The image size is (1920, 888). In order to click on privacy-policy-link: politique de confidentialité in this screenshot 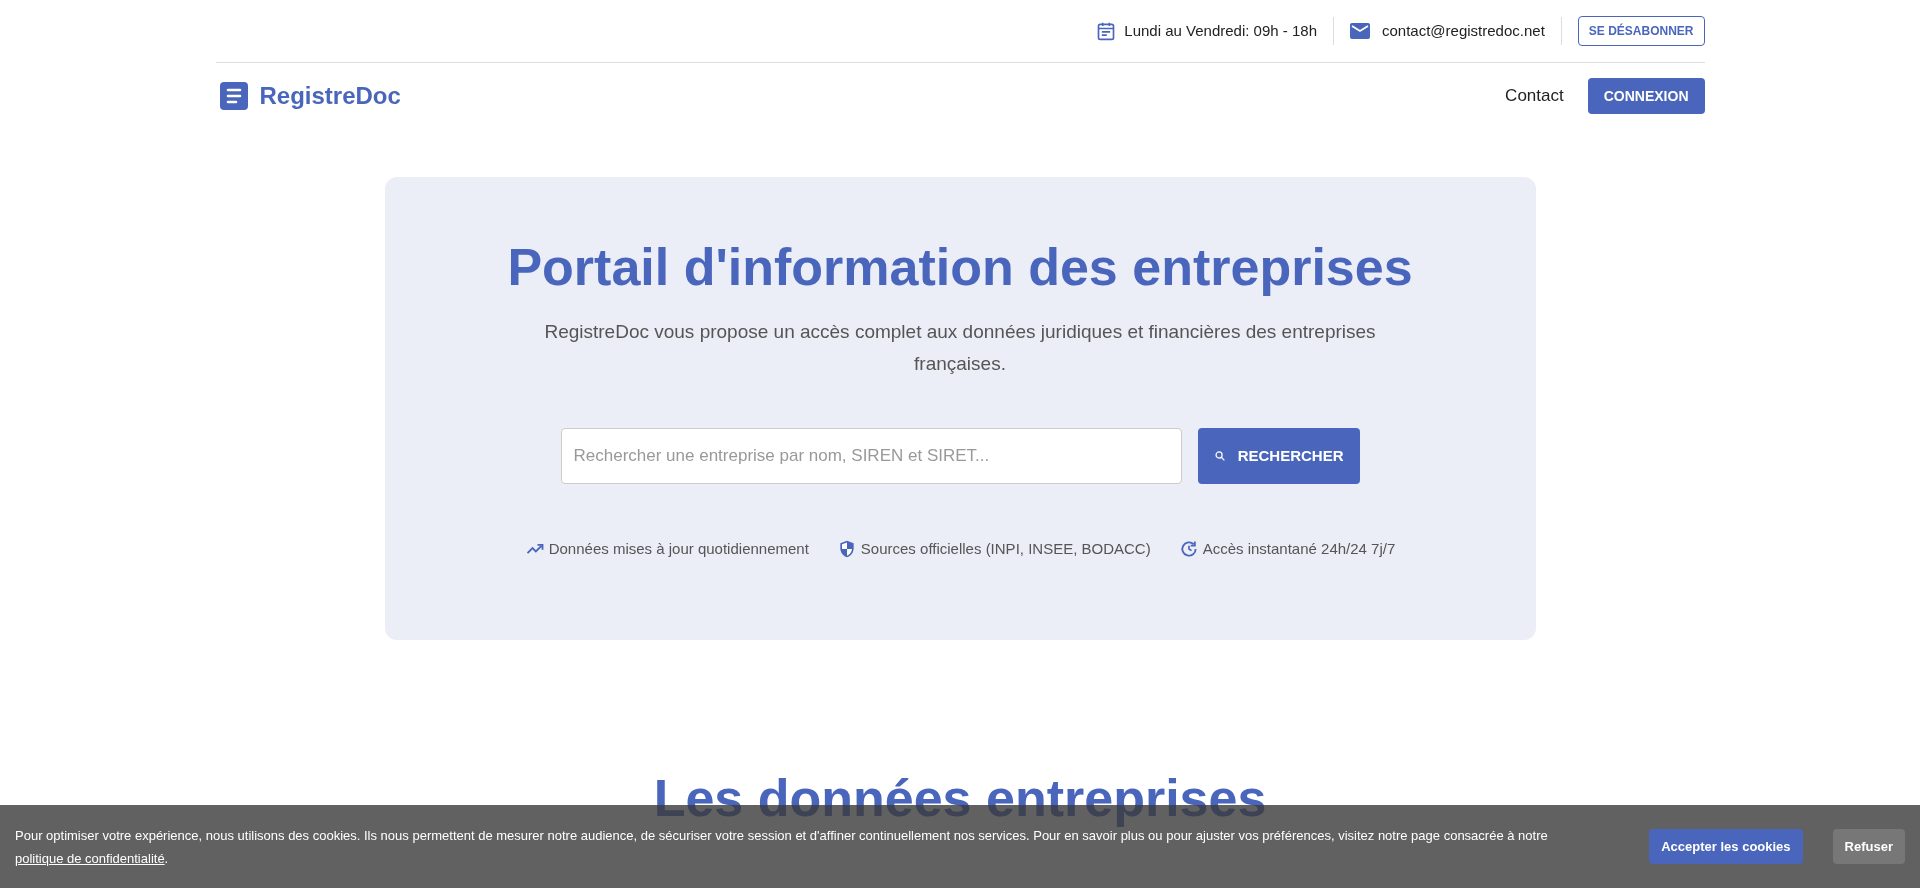, I will do `click(90, 858)`.